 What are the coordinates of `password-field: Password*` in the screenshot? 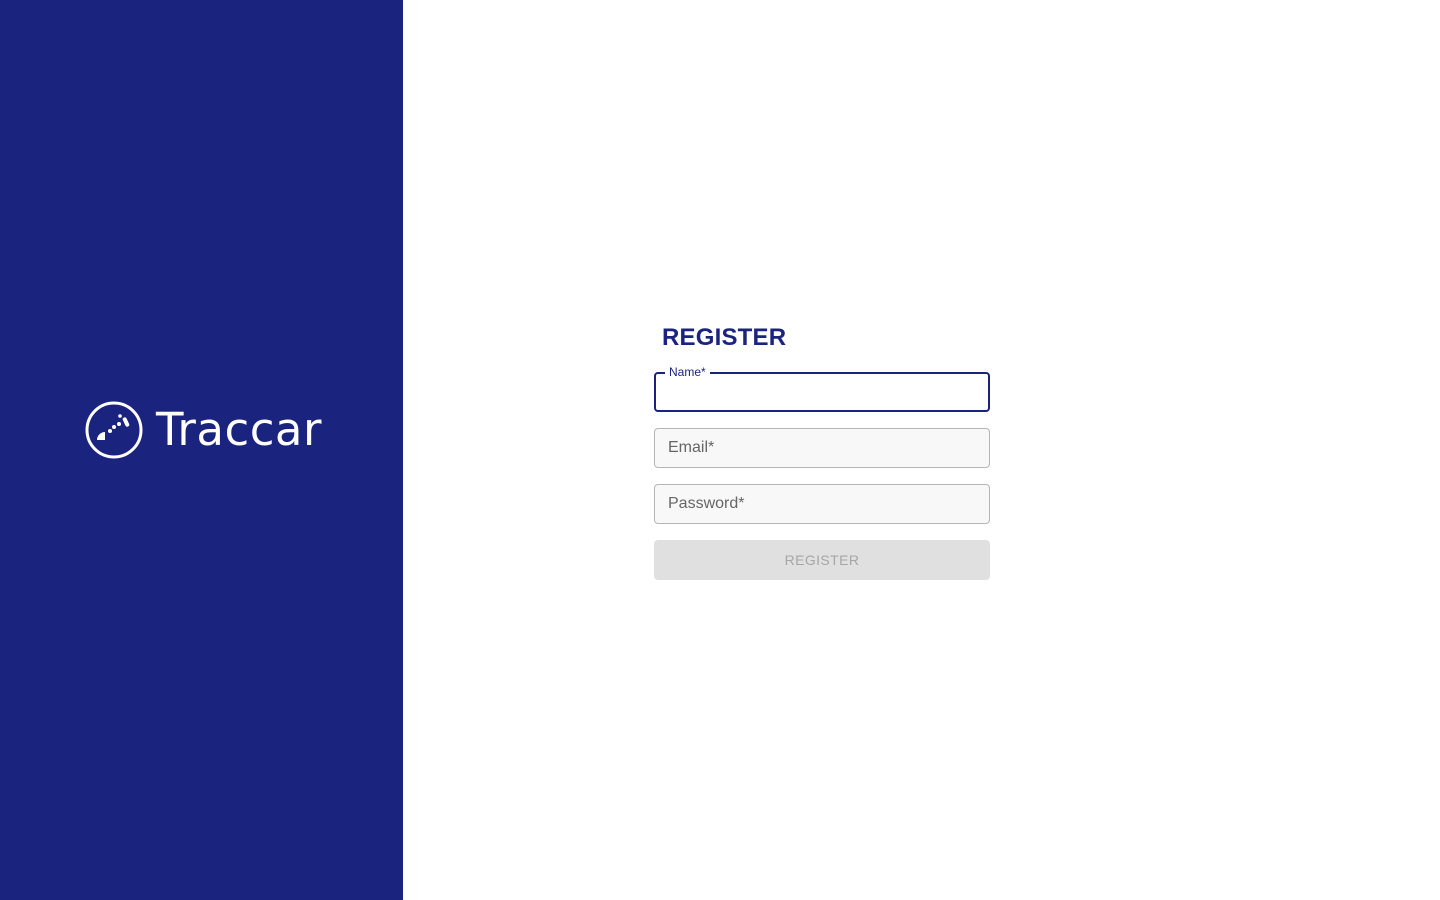 It's located at (822, 504).